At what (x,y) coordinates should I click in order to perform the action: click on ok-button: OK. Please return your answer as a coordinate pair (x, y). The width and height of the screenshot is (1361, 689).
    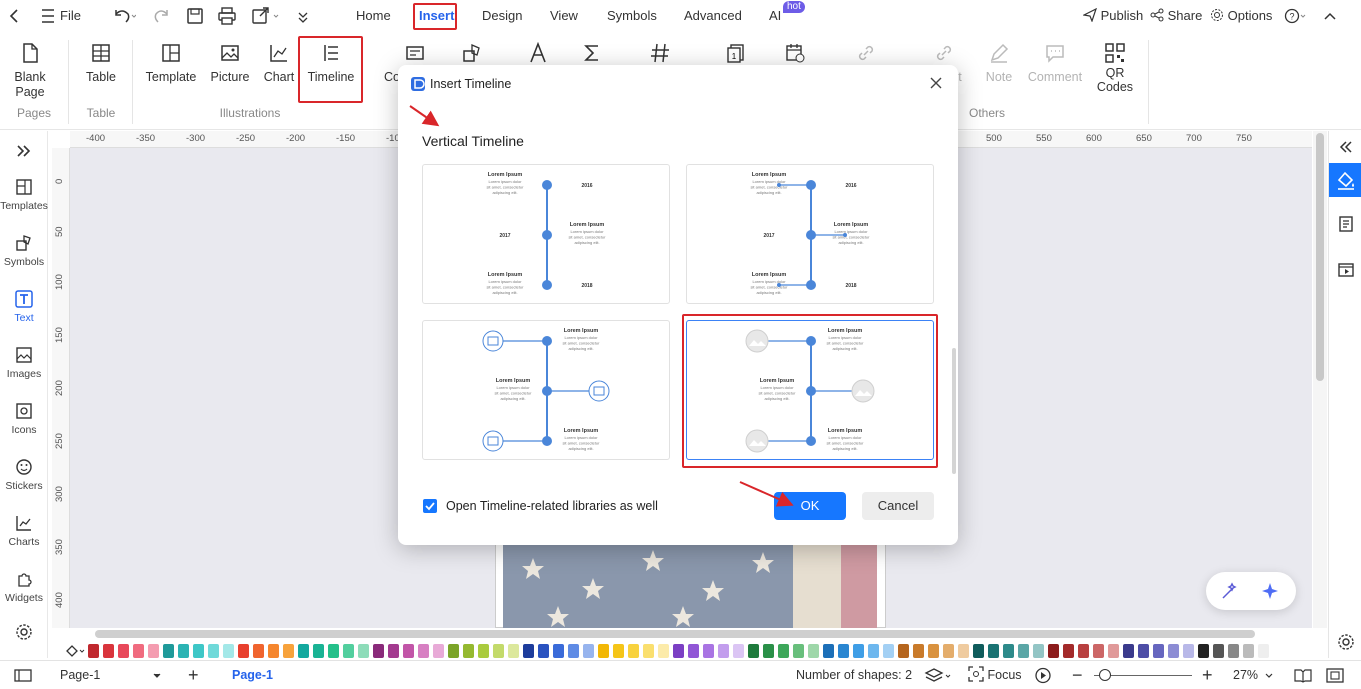
    Looking at the image, I should click on (810, 506).